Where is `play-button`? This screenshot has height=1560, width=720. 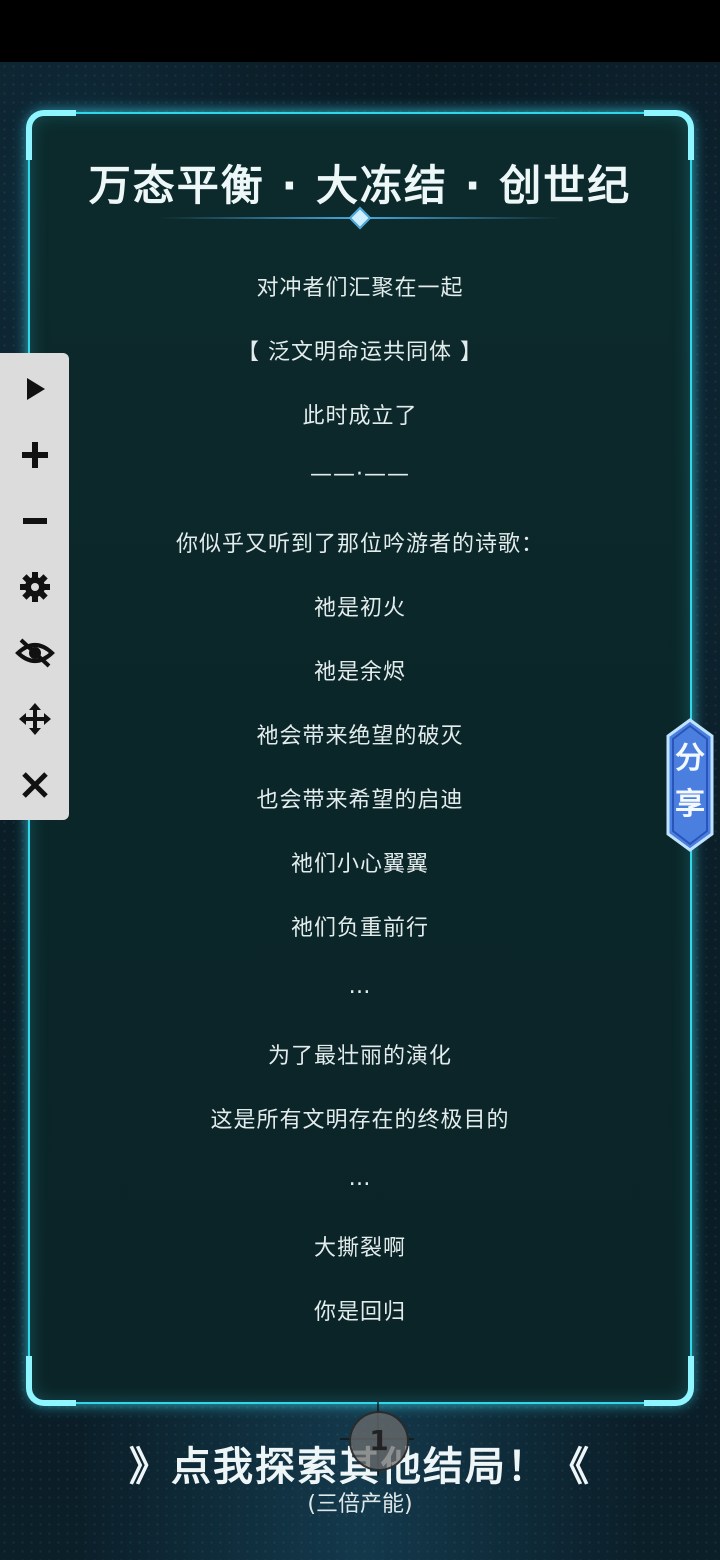
play-button is located at coordinates (34, 389).